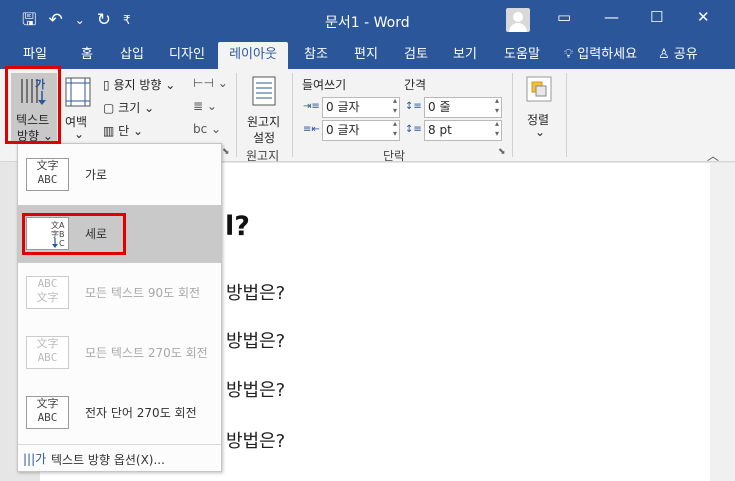  What do you see at coordinates (324, 85) in the screenshot?
I see `indent-header: 들여쓰기` at bounding box center [324, 85].